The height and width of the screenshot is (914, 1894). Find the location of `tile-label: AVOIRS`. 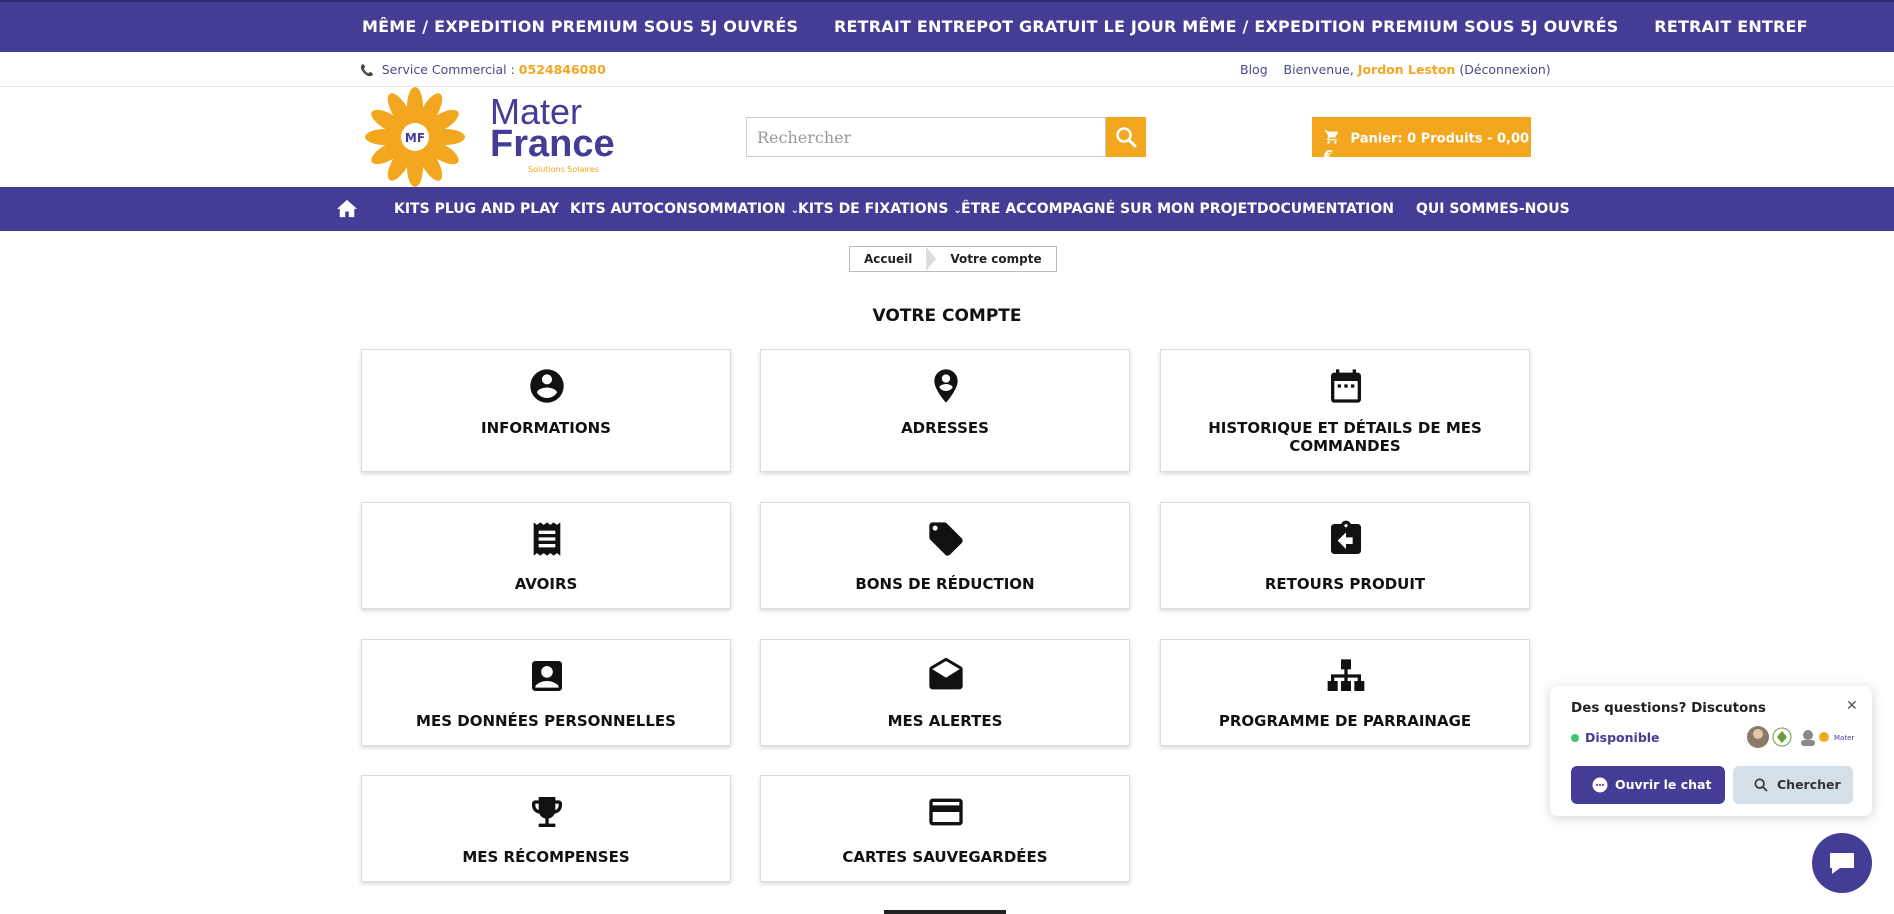

tile-label: AVOIRS is located at coordinates (546, 584).